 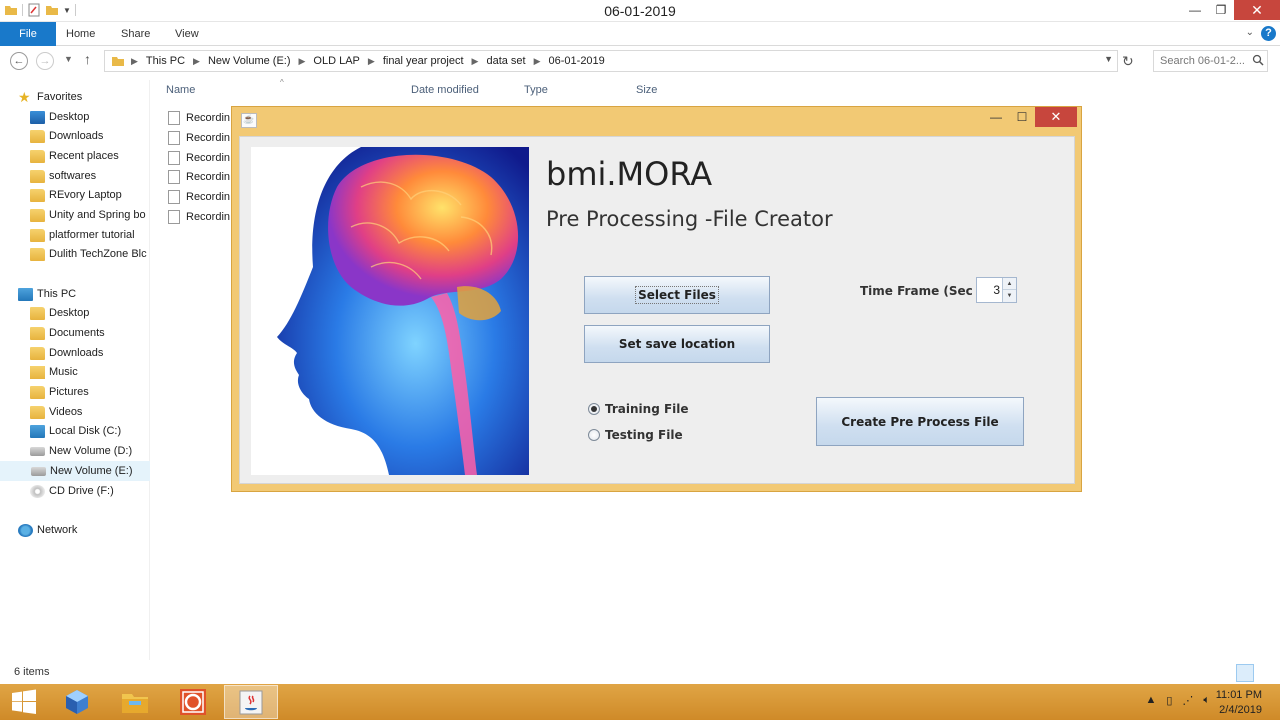 What do you see at coordinates (635, 435) in the screenshot?
I see `testing-file-radio: Testing File` at bounding box center [635, 435].